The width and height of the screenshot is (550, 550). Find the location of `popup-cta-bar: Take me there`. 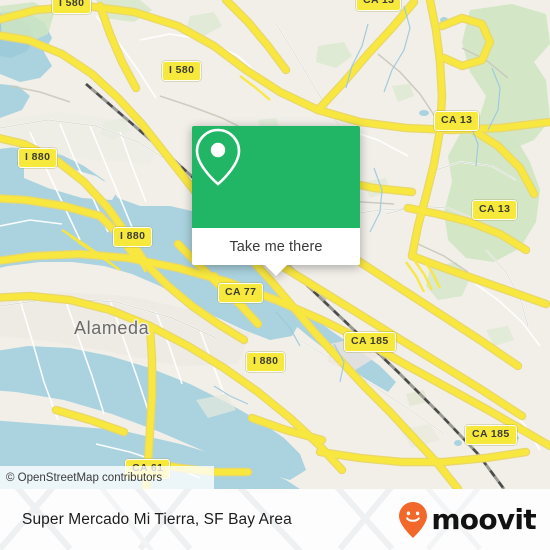

popup-cta-bar: Take me there is located at coordinates (276, 246).